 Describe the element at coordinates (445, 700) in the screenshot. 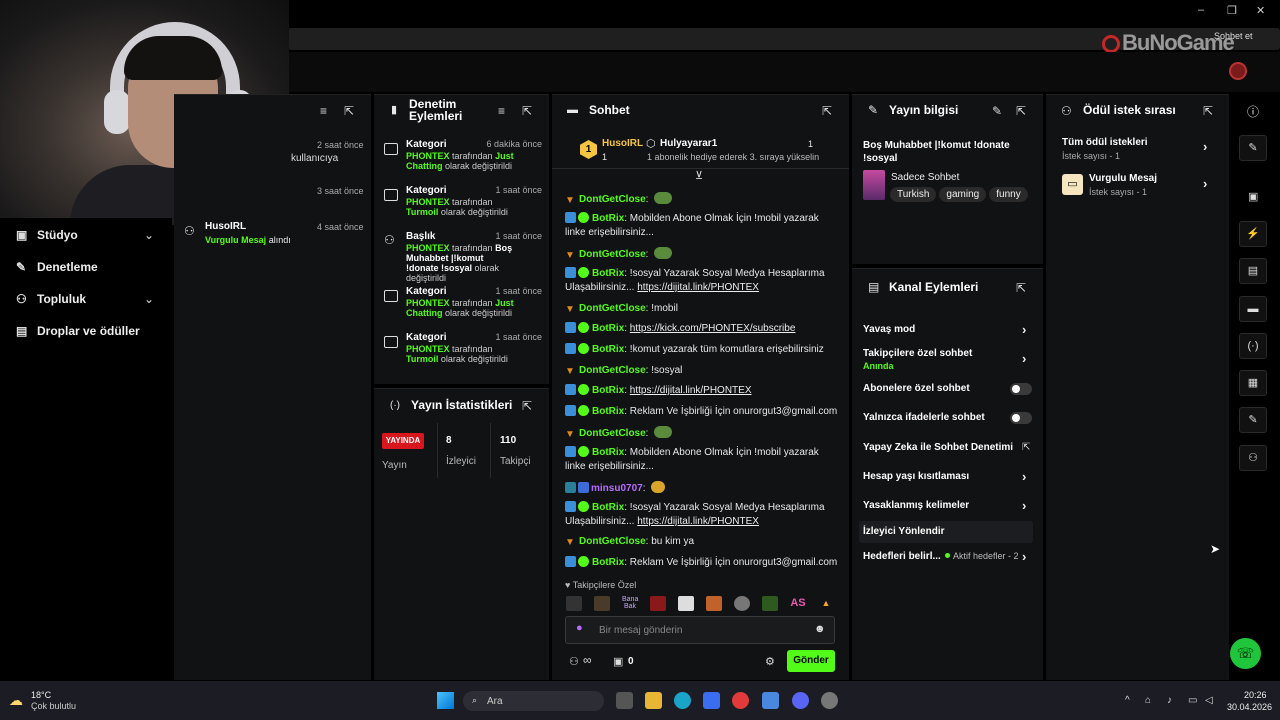

I see `start-icon` at that location.